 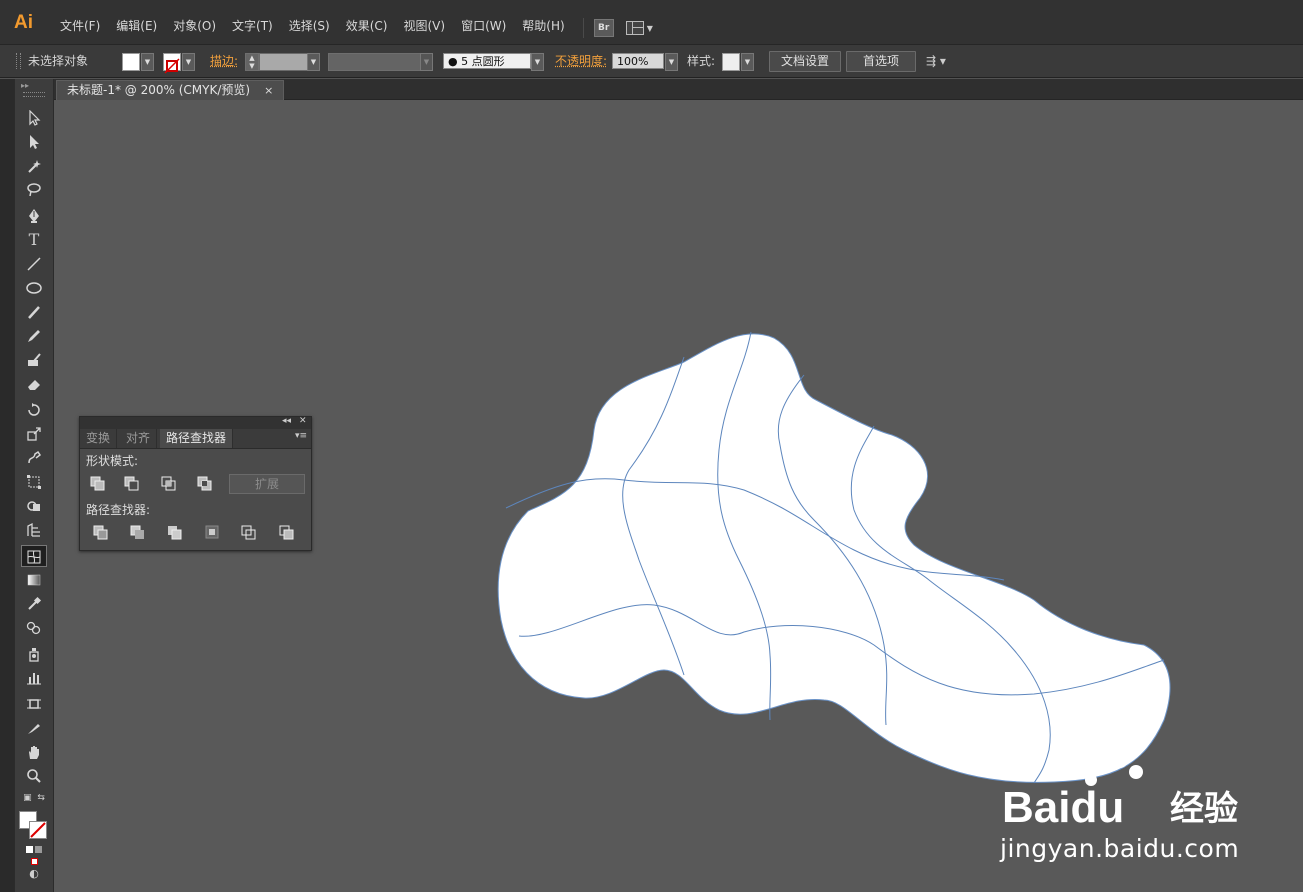 What do you see at coordinates (7, 485) in the screenshot?
I see `left-dock-strip` at bounding box center [7, 485].